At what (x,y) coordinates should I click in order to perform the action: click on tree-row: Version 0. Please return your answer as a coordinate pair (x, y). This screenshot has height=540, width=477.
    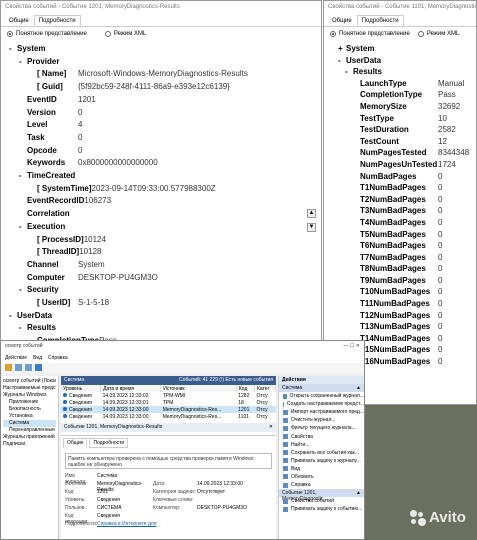
    Looking at the image, I should click on (165, 113).